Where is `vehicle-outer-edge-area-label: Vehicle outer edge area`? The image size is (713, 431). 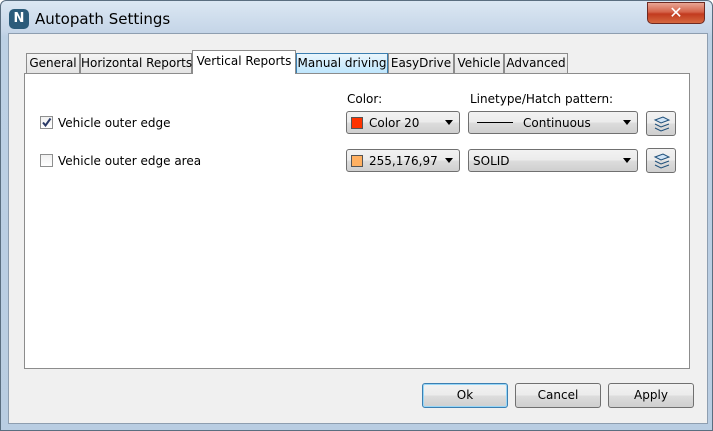
vehicle-outer-edge-area-label: Vehicle outer edge area is located at coordinates (130, 161).